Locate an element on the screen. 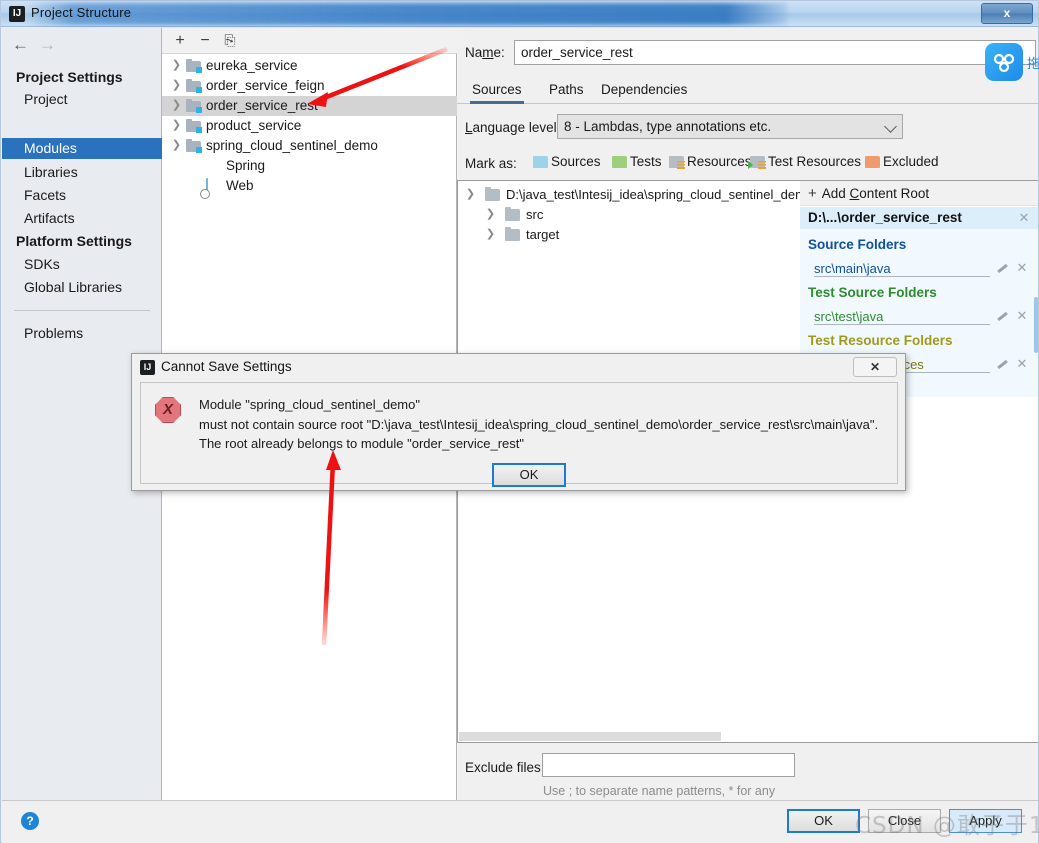 This screenshot has height=843, width=1039. module-name-label: Name: is located at coordinates (485, 52).